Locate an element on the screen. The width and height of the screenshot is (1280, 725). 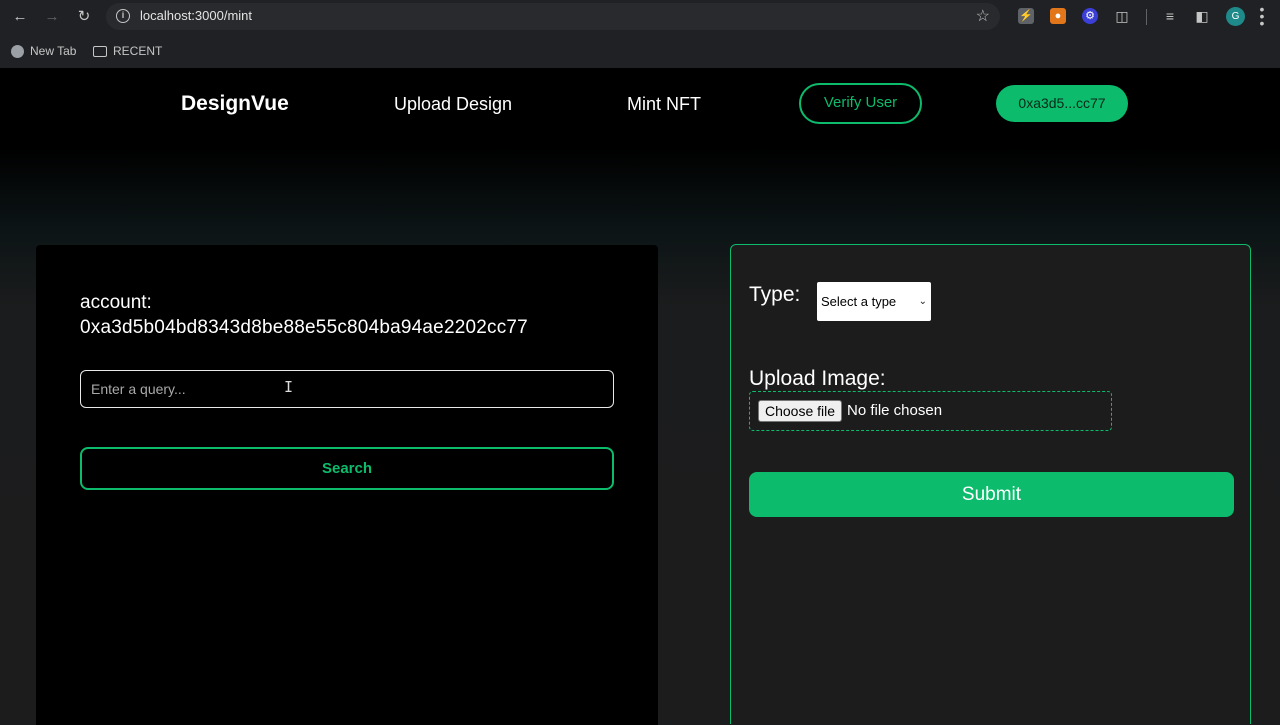
extension-icon: ⚡ is located at coordinates (1026, 16).